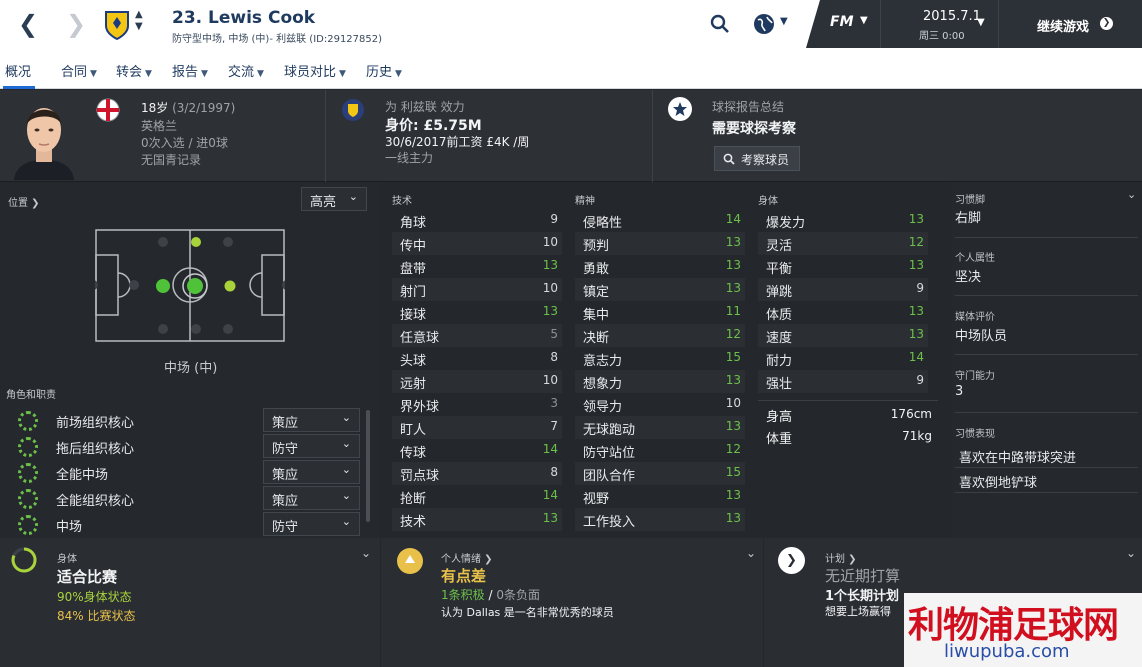 The width and height of the screenshot is (1142, 667). Describe the element at coordinates (779, 417) in the screenshot. I see `height-label: 身高` at that location.